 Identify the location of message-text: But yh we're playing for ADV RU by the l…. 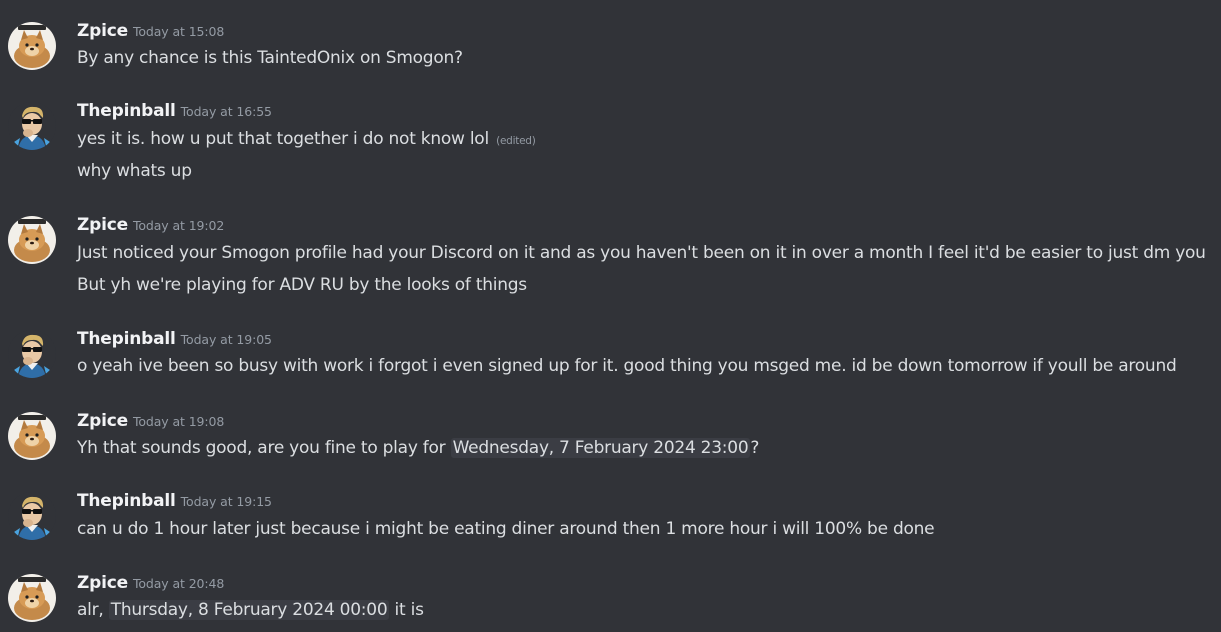
(302, 285).